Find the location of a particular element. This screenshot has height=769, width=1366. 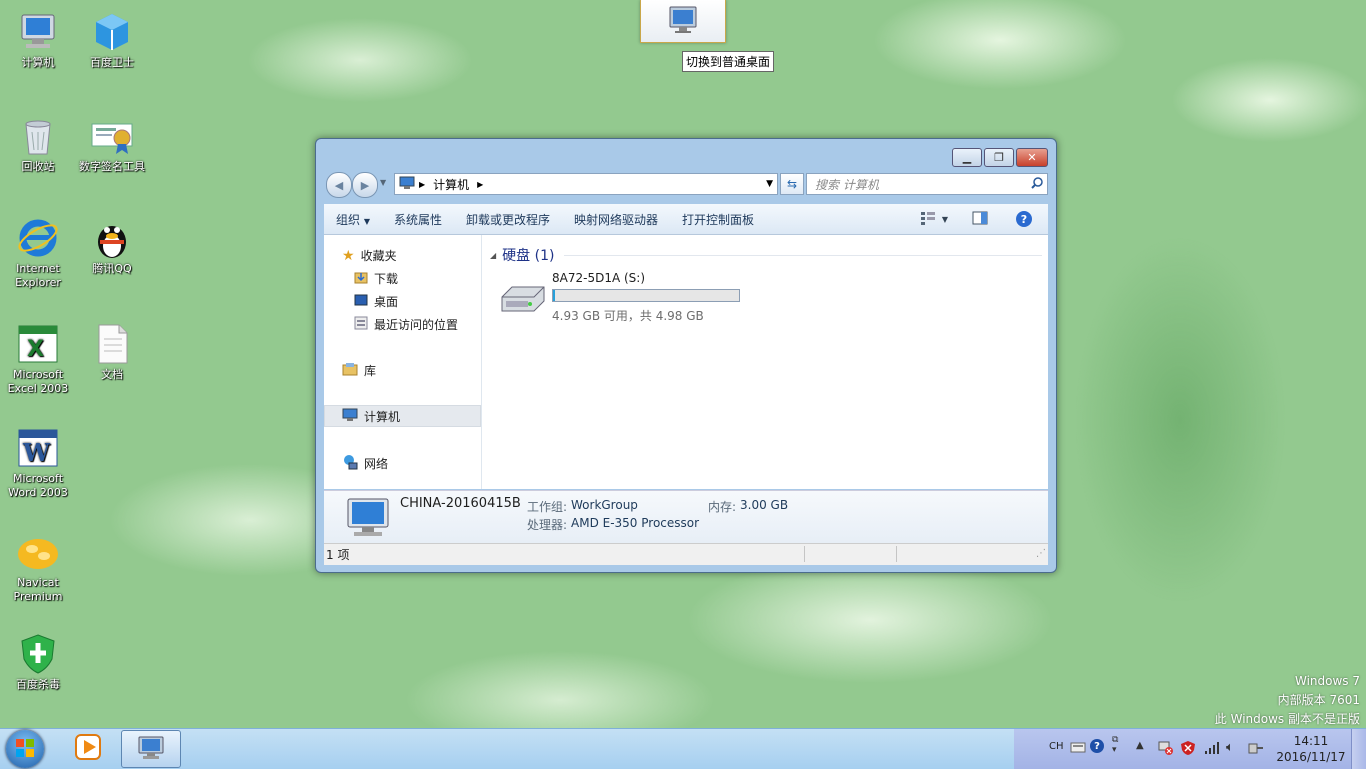

star-icon: ★ is located at coordinates (348, 255).